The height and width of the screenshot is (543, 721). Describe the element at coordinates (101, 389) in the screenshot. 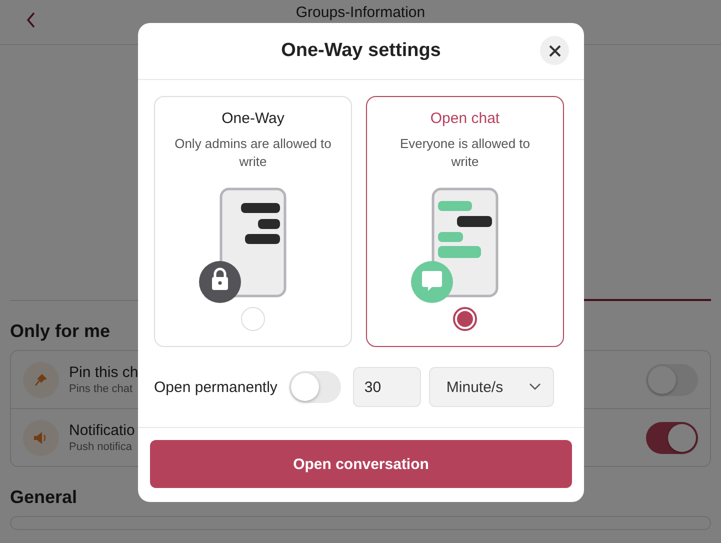

I see `setting-description: Pins the chat` at that location.